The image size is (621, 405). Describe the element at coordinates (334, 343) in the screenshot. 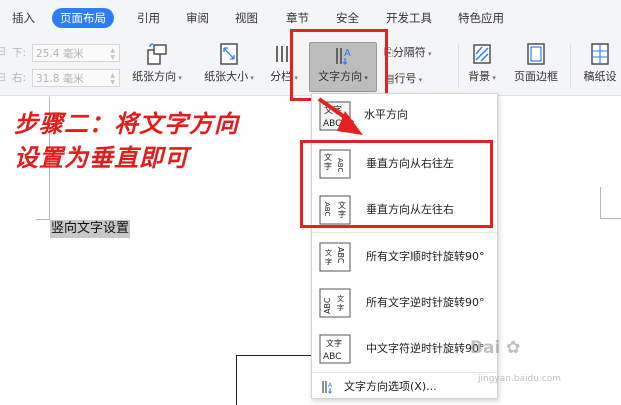

I see `svg-text: 文字` at that location.